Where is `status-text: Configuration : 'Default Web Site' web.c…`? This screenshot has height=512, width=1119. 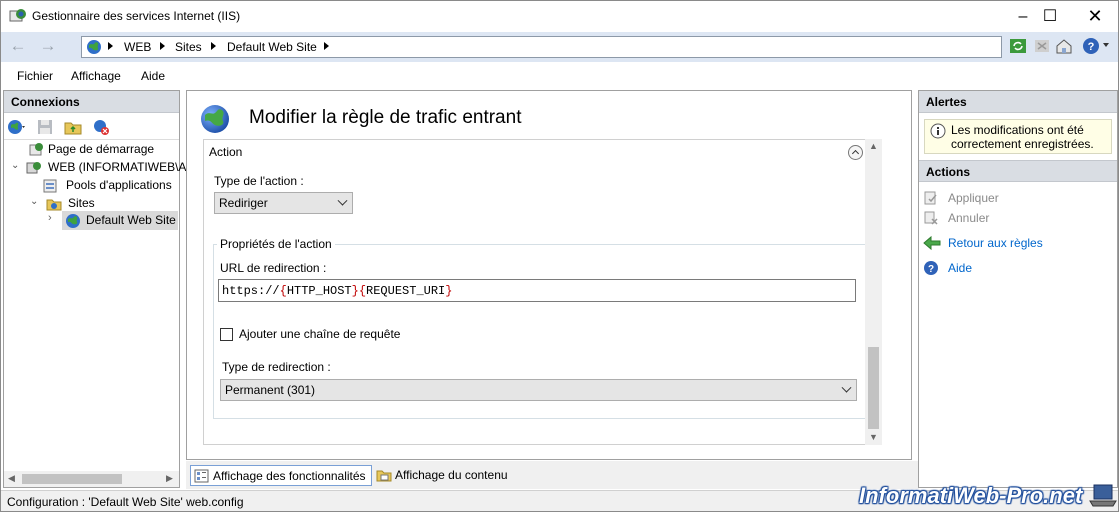 status-text: Configuration : 'Default Web Site' web.c… is located at coordinates (125, 502).